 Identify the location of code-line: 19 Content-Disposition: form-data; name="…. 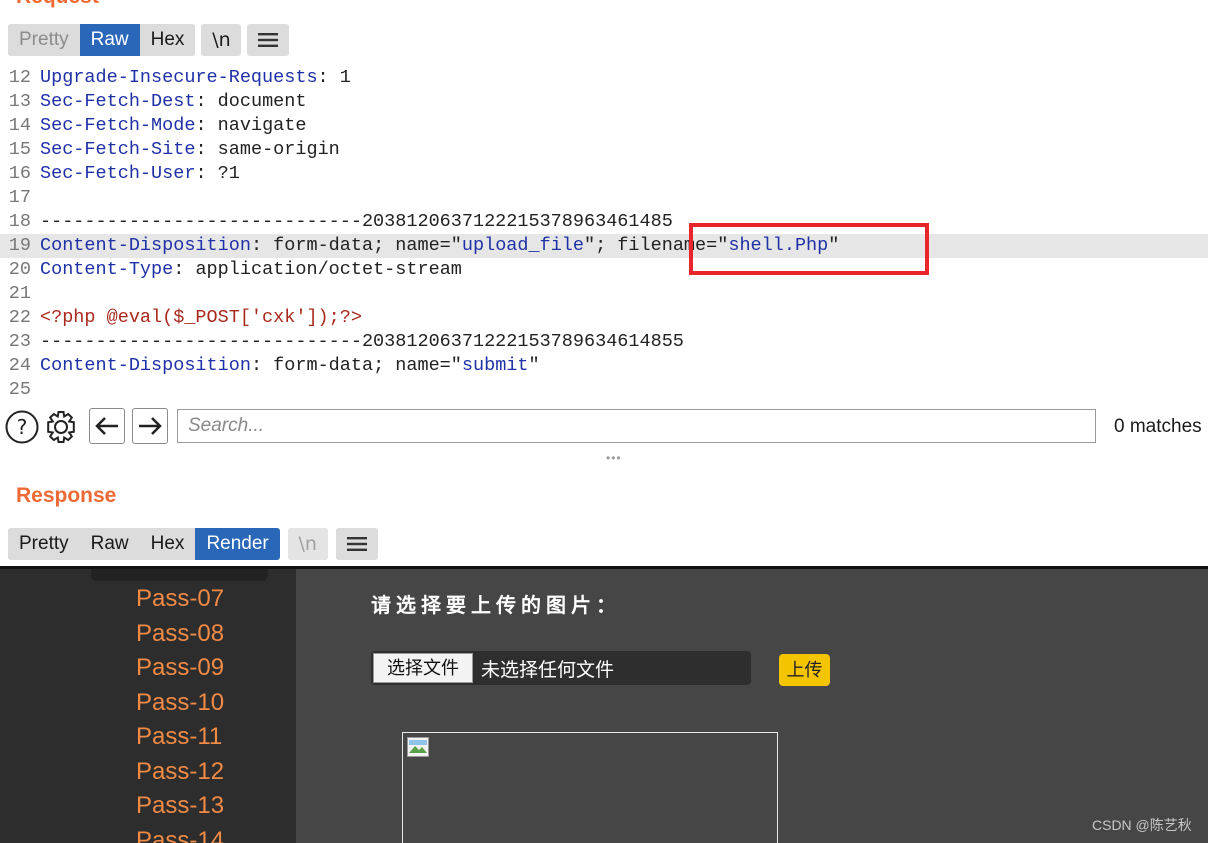
(604, 246).